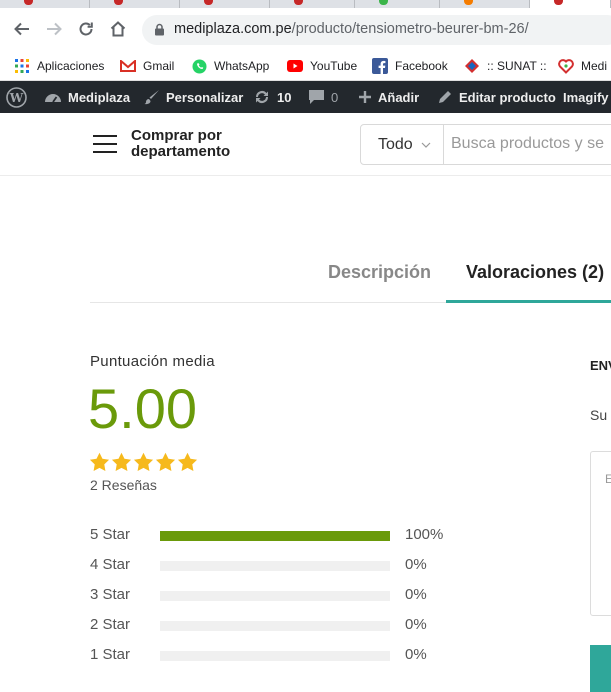  I want to click on review-form-subtitle: Su, so click(599, 415).